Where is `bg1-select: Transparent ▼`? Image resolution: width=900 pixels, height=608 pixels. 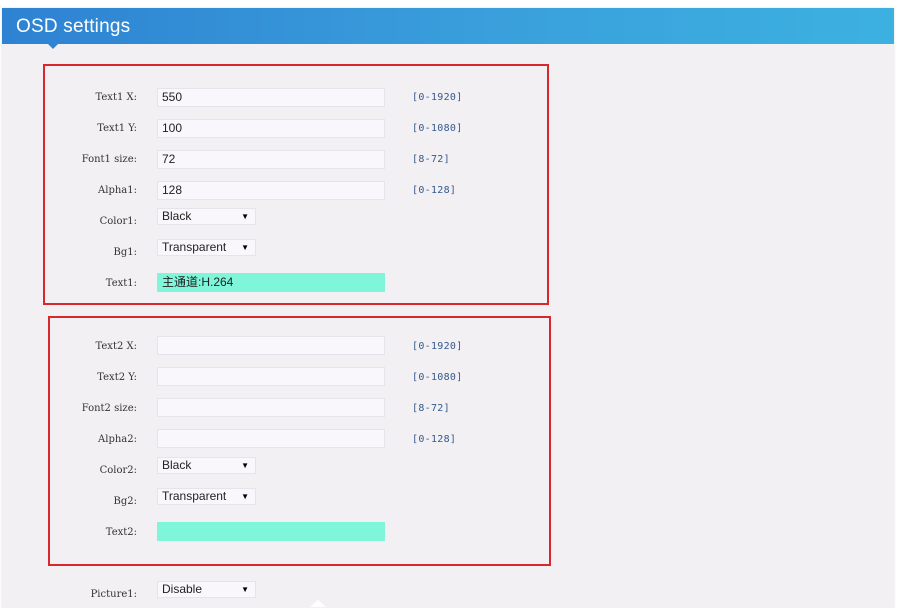 bg1-select: Transparent ▼ is located at coordinates (206, 247).